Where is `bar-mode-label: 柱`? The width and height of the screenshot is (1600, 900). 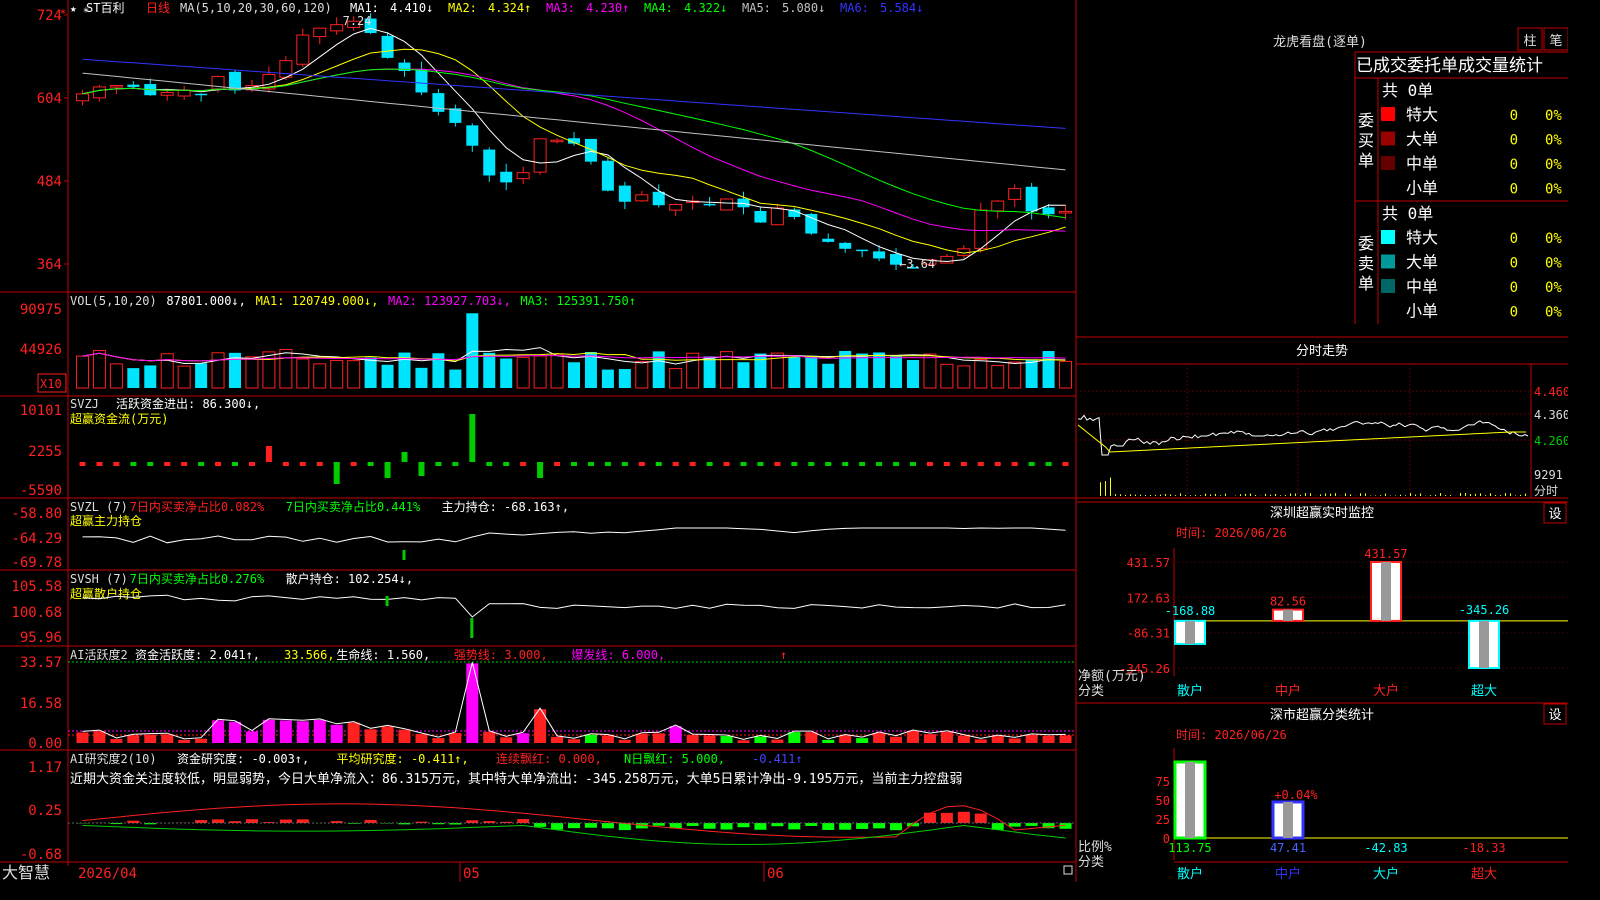 bar-mode-label: 柱 is located at coordinates (1529, 41).